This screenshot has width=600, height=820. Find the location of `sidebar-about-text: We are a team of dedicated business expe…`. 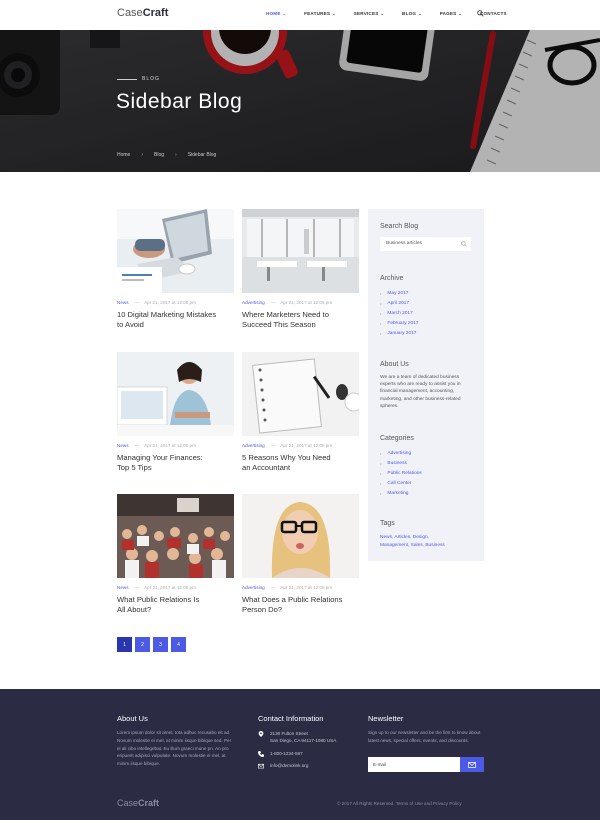

sidebar-about-text: We are a team of dedicated business expe… is located at coordinates (420, 392).